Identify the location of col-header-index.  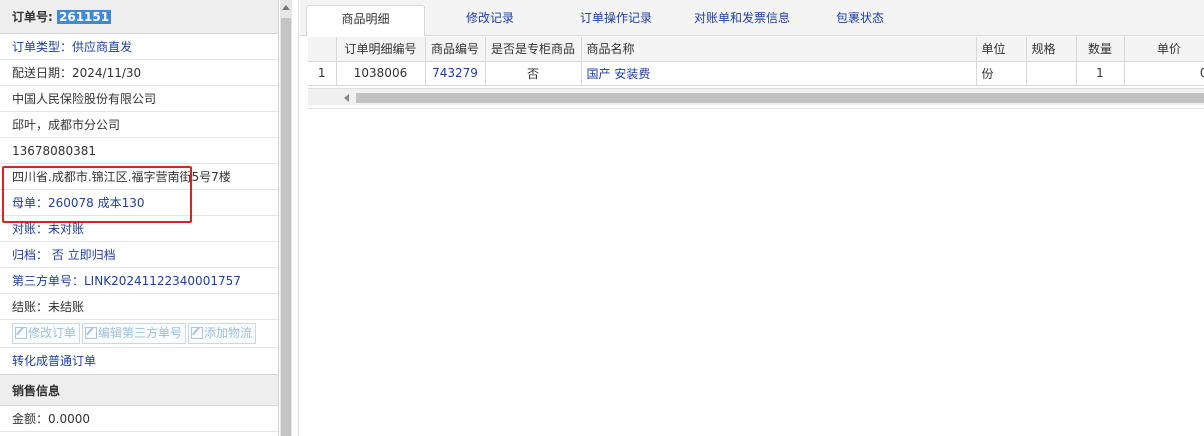
(322, 49).